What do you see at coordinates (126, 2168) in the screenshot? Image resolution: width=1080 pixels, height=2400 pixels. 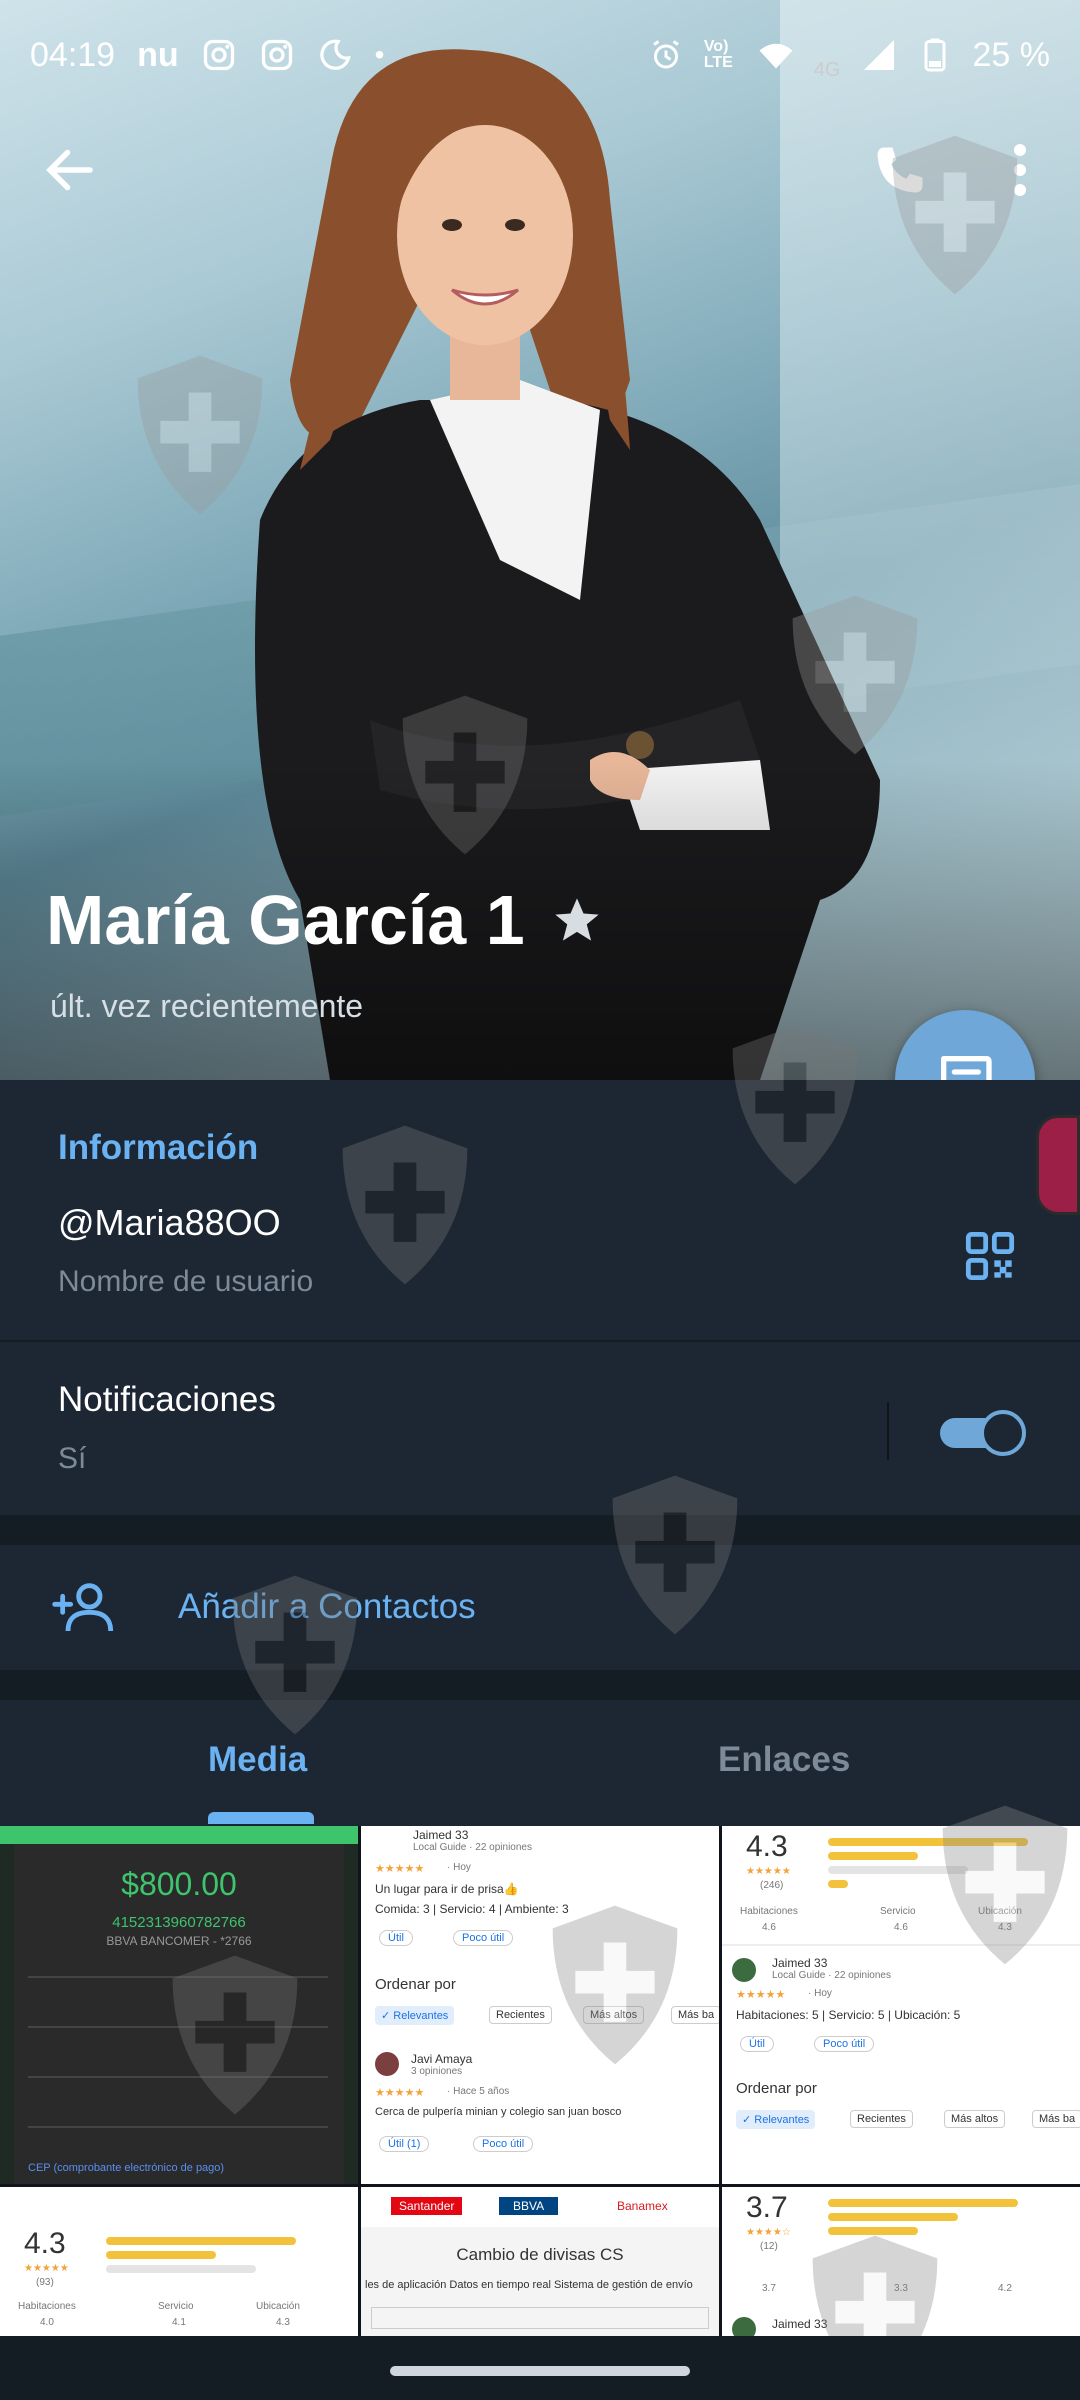 I see `transfer-link: CEP (comprobante electrónico de pago)` at bounding box center [126, 2168].